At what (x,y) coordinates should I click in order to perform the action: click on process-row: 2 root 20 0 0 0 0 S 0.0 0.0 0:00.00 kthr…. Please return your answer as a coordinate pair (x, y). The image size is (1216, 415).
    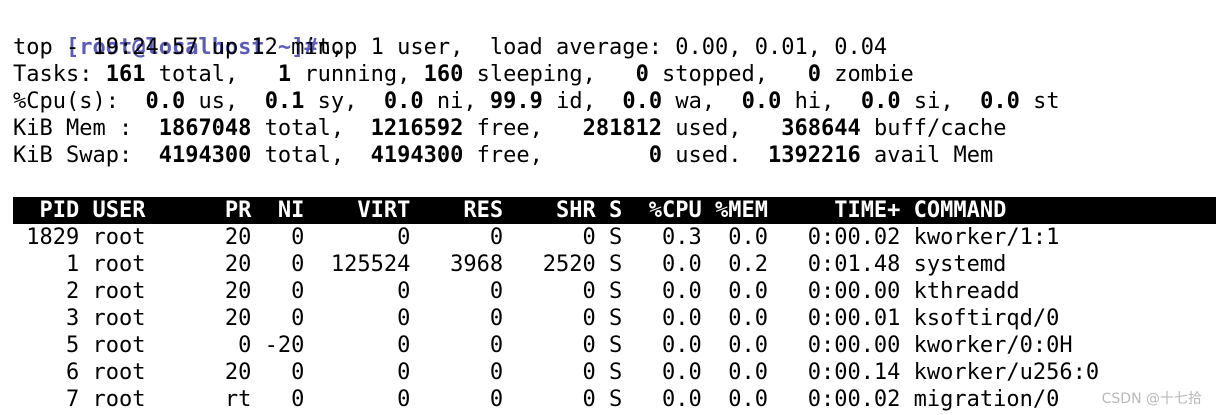
    Looking at the image, I should click on (516, 291).